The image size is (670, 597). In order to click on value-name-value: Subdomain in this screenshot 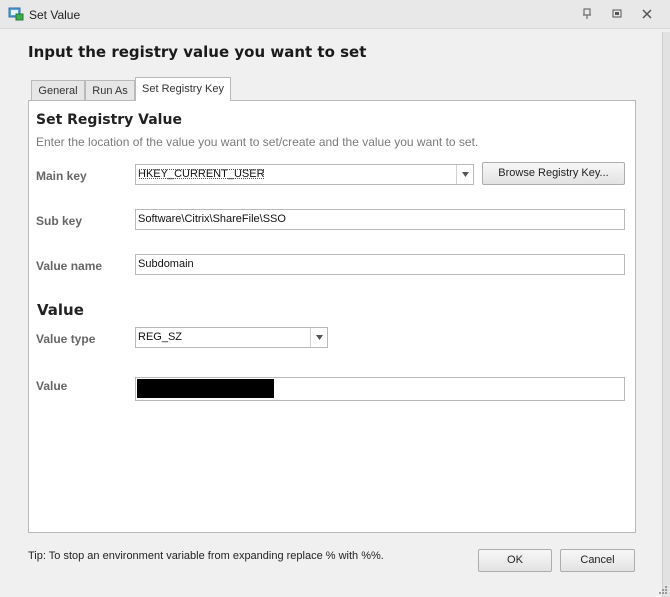, I will do `click(166, 264)`.